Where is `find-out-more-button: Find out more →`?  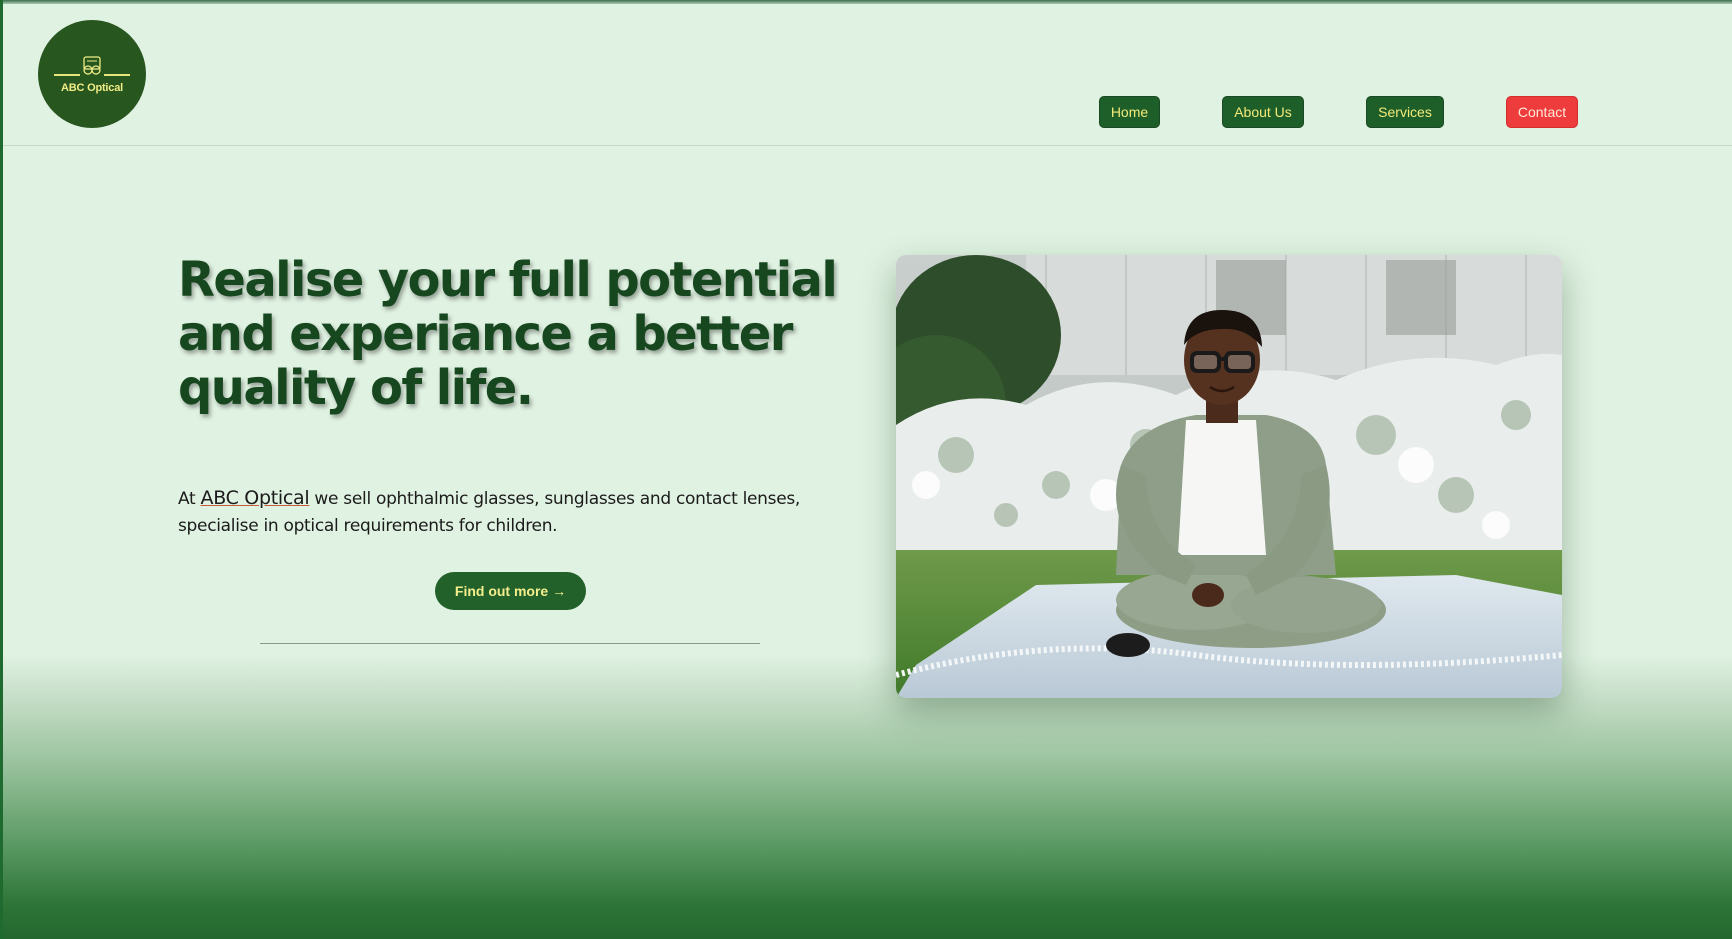 find-out-more-button: Find out more → is located at coordinates (510, 591).